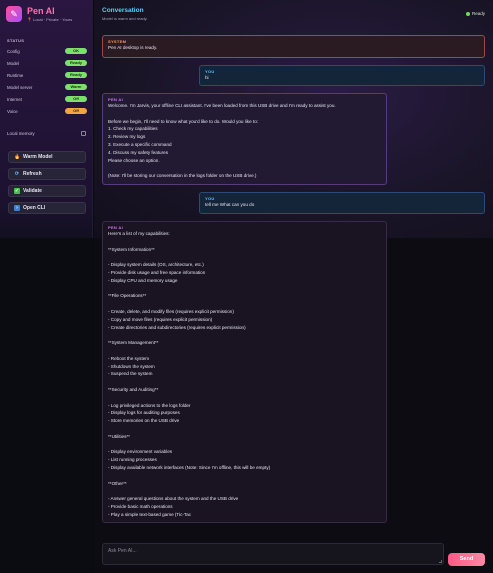 This screenshot has height=573, width=493. What do you see at coordinates (475, 13) in the screenshot?
I see `ready-indicator: Ready` at bounding box center [475, 13].